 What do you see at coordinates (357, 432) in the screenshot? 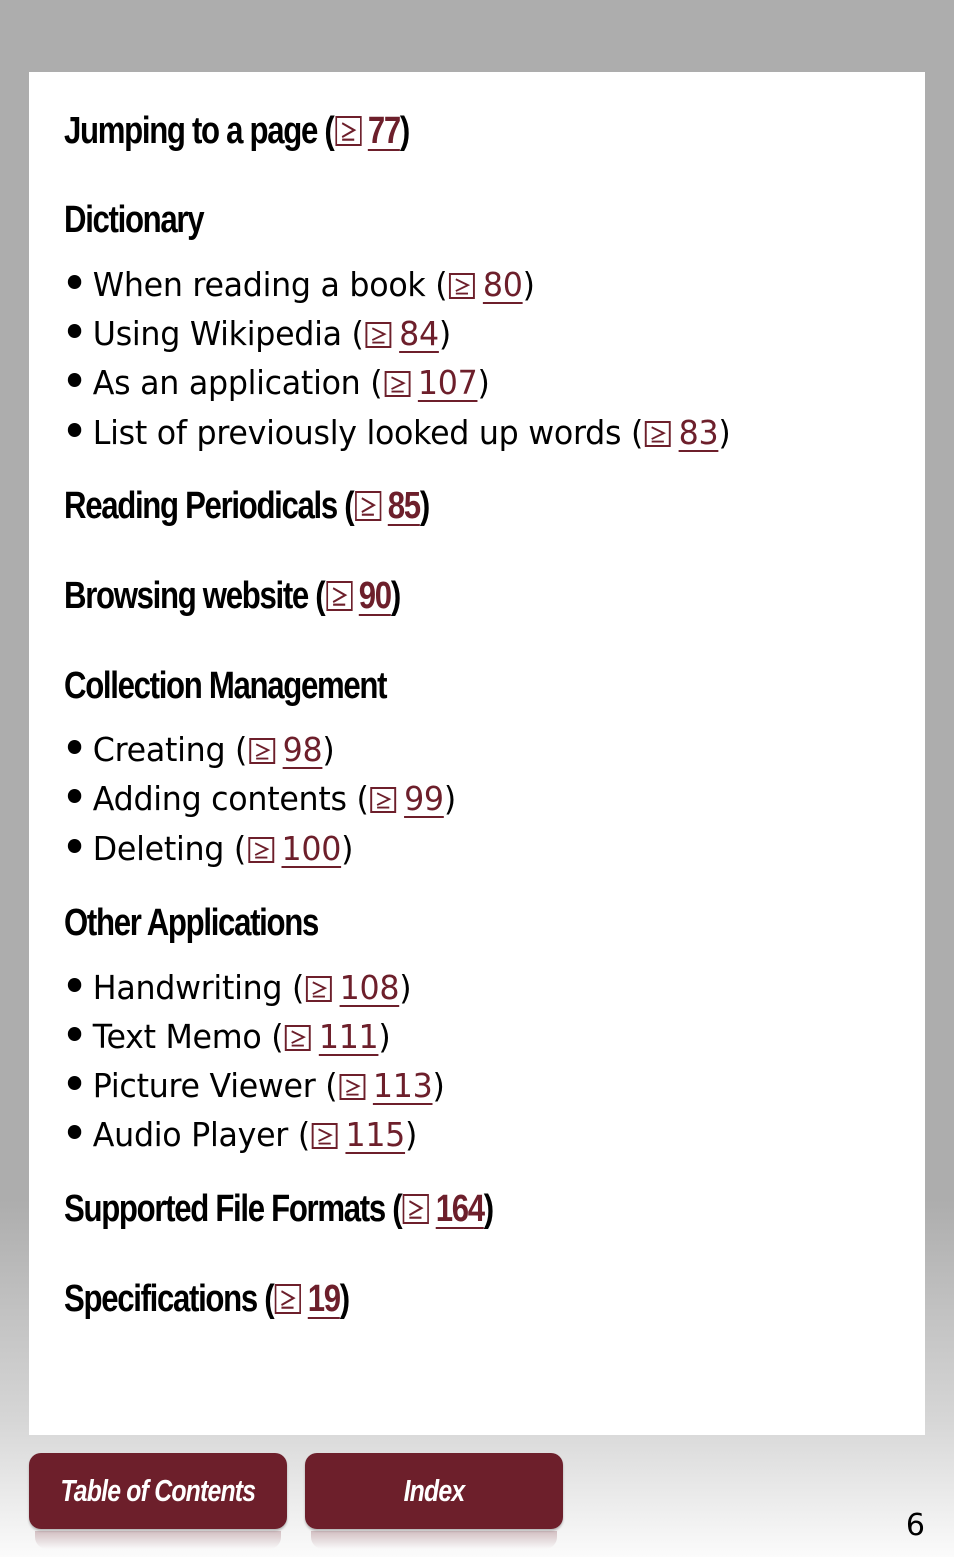
I see `item-label: List of previously looked up words` at bounding box center [357, 432].